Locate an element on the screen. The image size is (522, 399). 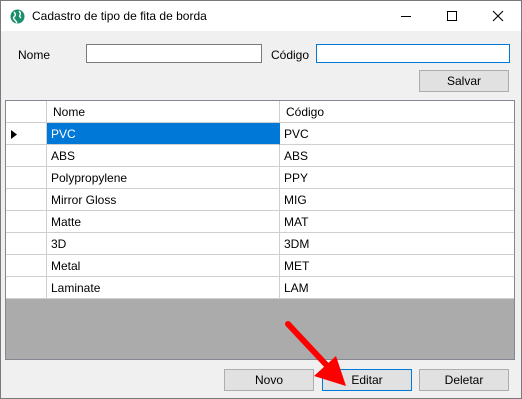
cell-name: Mirror Gloss is located at coordinates (163, 200).